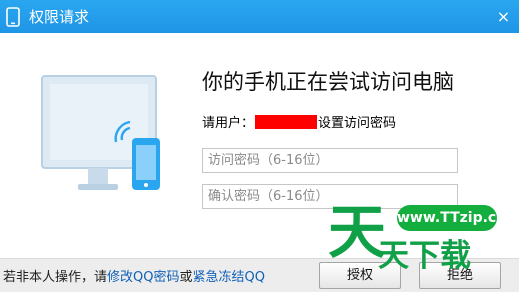 Image resolution: width=519 pixels, height=292 pixels. What do you see at coordinates (13, 17) in the screenshot?
I see `phone-icon` at bounding box center [13, 17].